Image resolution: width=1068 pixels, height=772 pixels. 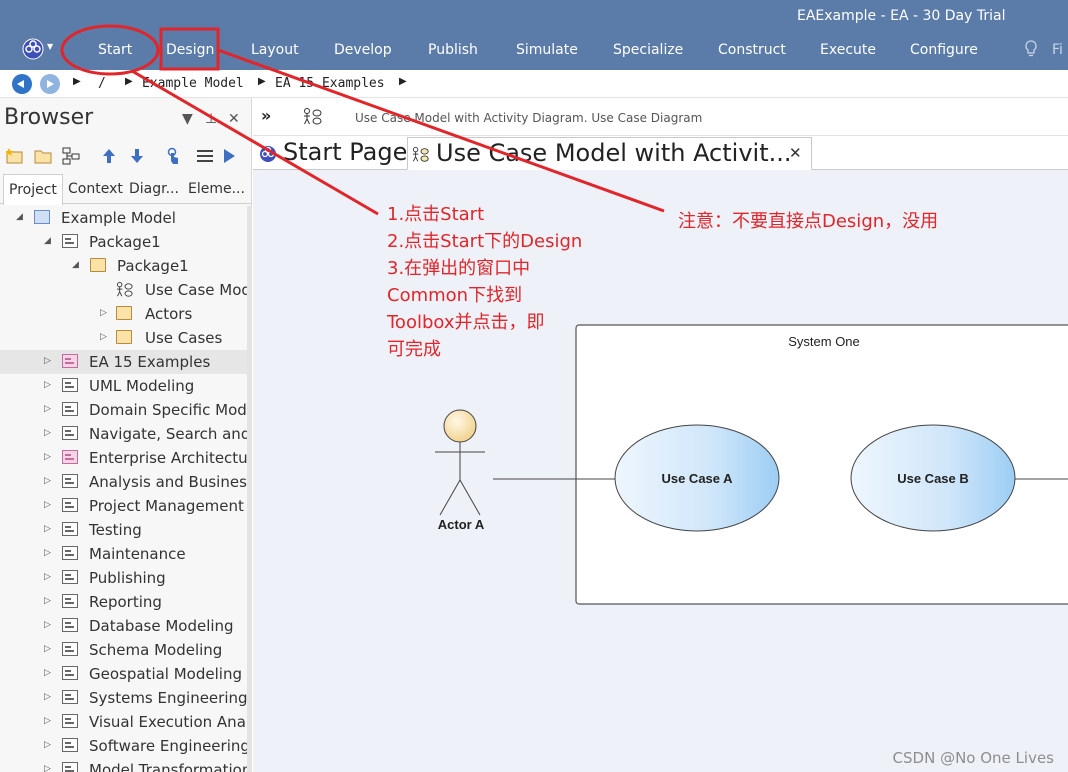 I want to click on tab-context: Context, so click(x=95, y=189).